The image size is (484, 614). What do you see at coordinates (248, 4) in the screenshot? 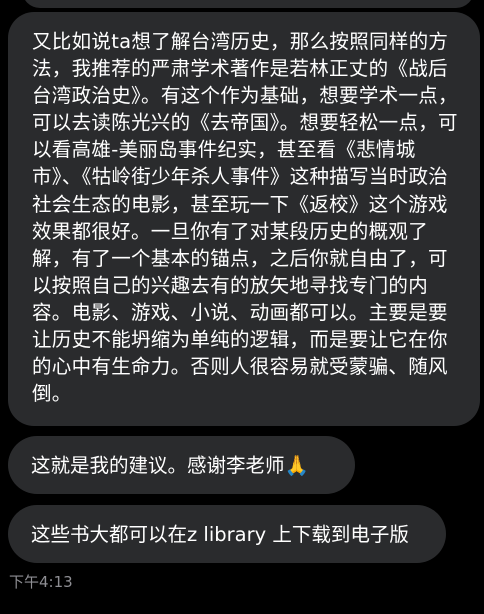
I see `previous-message-bubble` at bounding box center [248, 4].